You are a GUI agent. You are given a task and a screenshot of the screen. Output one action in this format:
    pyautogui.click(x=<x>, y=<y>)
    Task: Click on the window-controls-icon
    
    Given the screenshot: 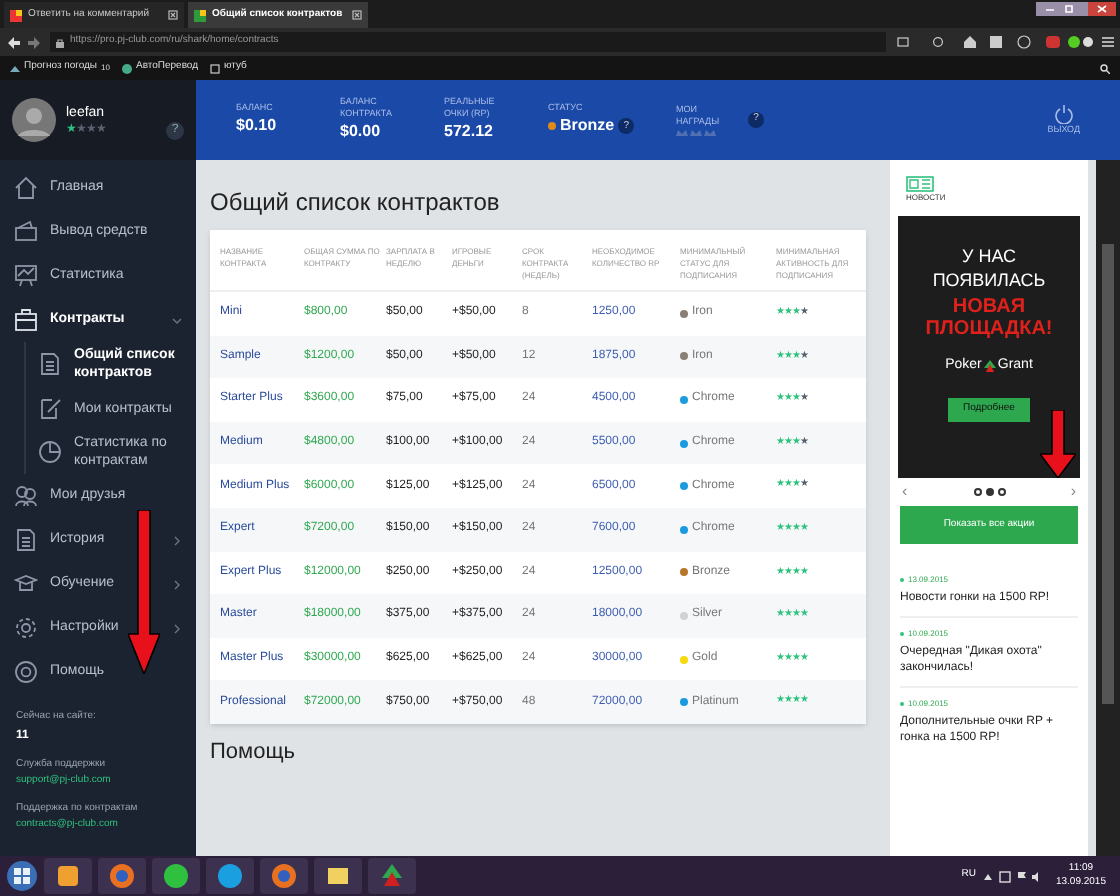 What is the action you would take?
    pyautogui.click(x=1076, y=9)
    